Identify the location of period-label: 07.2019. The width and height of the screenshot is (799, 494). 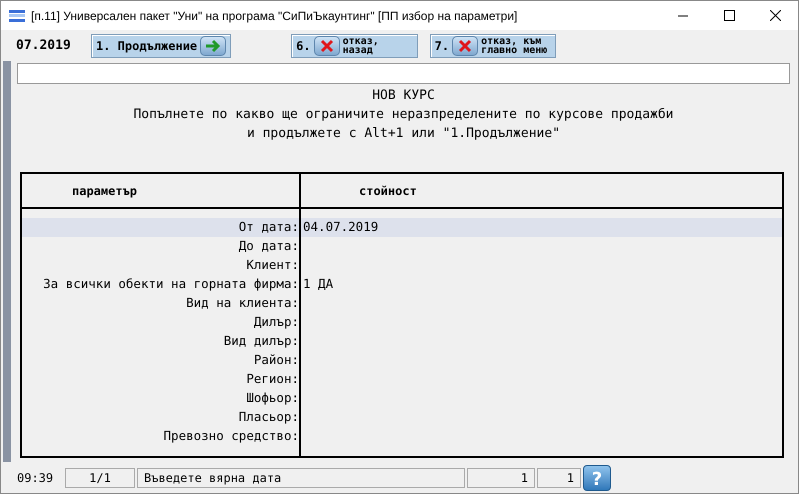
(44, 45).